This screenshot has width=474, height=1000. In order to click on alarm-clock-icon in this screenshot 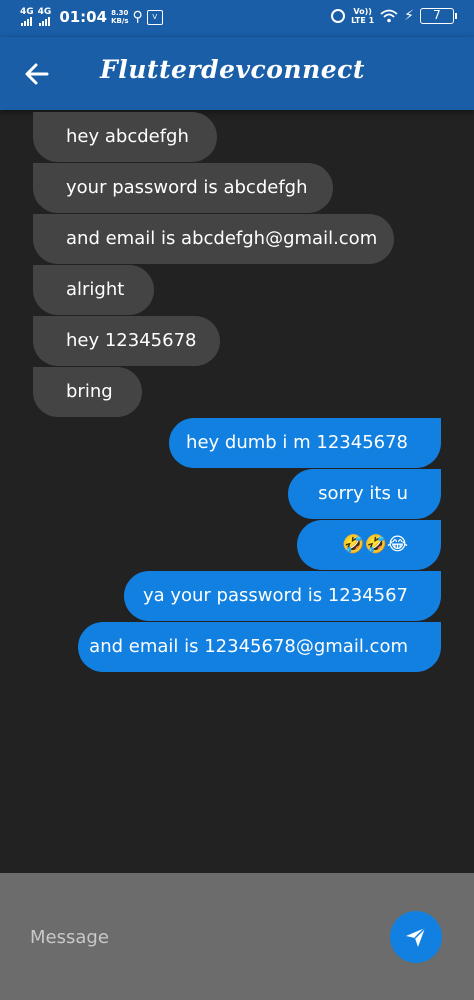, I will do `click(338, 16)`.